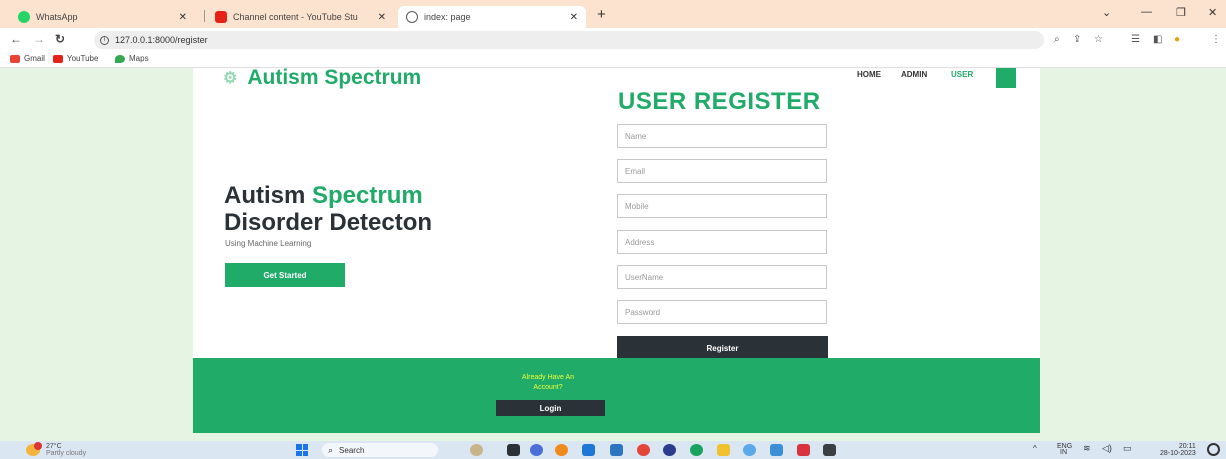  What do you see at coordinates (869, 74) in the screenshot?
I see `nav-home: HOME` at bounding box center [869, 74].